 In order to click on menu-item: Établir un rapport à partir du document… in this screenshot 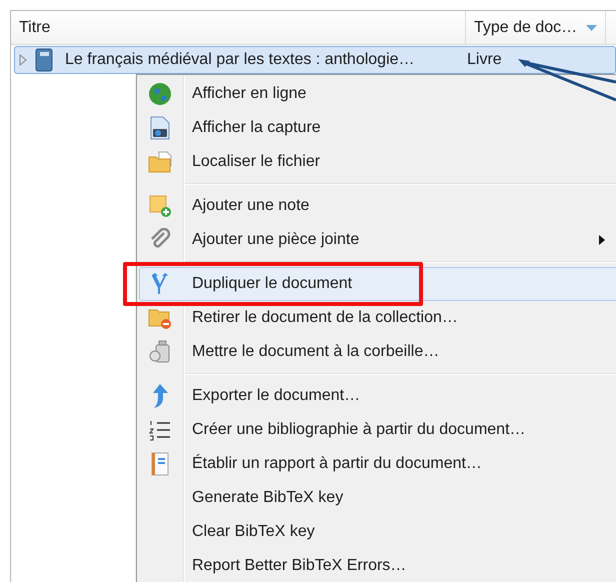, I will do `click(377, 464)`.